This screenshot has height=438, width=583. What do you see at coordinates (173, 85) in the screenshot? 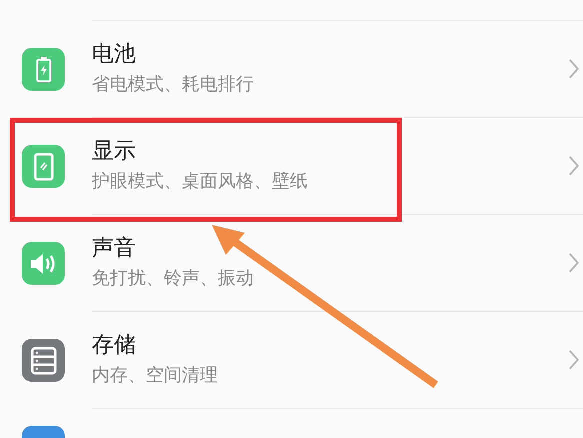
I see `item-subtitle: 省电模式、耗电排行` at bounding box center [173, 85].